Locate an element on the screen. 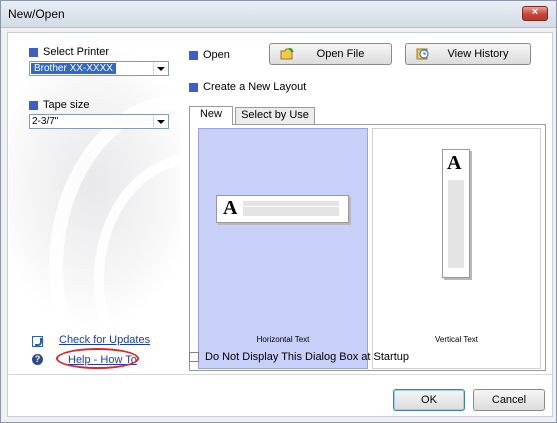 Image resolution: width=557 pixels, height=423 pixels. open-file-button: Open File is located at coordinates (330, 54).